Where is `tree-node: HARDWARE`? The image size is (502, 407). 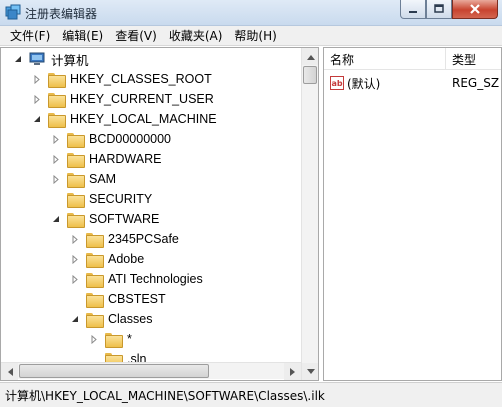 tree-node: HARDWARE is located at coordinates (106, 159).